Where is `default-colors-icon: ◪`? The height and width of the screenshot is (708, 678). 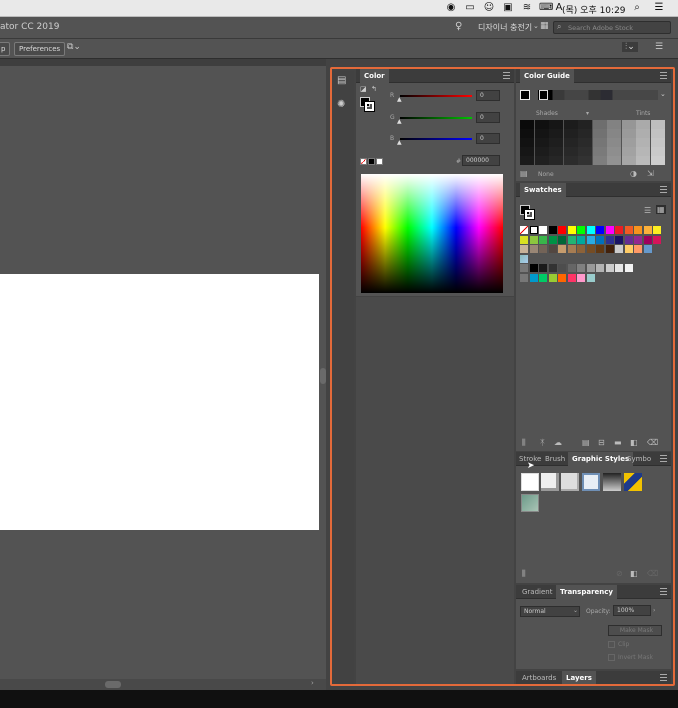
default-colors-icon: ◪ is located at coordinates (363, 89).